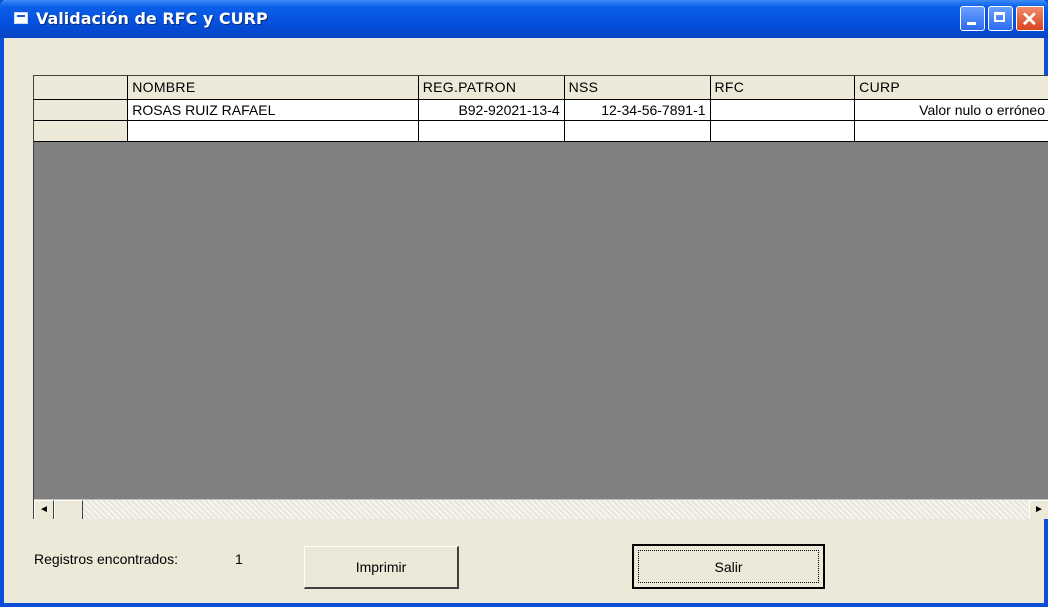 This screenshot has height=607, width=1048. Describe the element at coordinates (491, 131) in the screenshot. I see `cell-reg-patron` at that location.